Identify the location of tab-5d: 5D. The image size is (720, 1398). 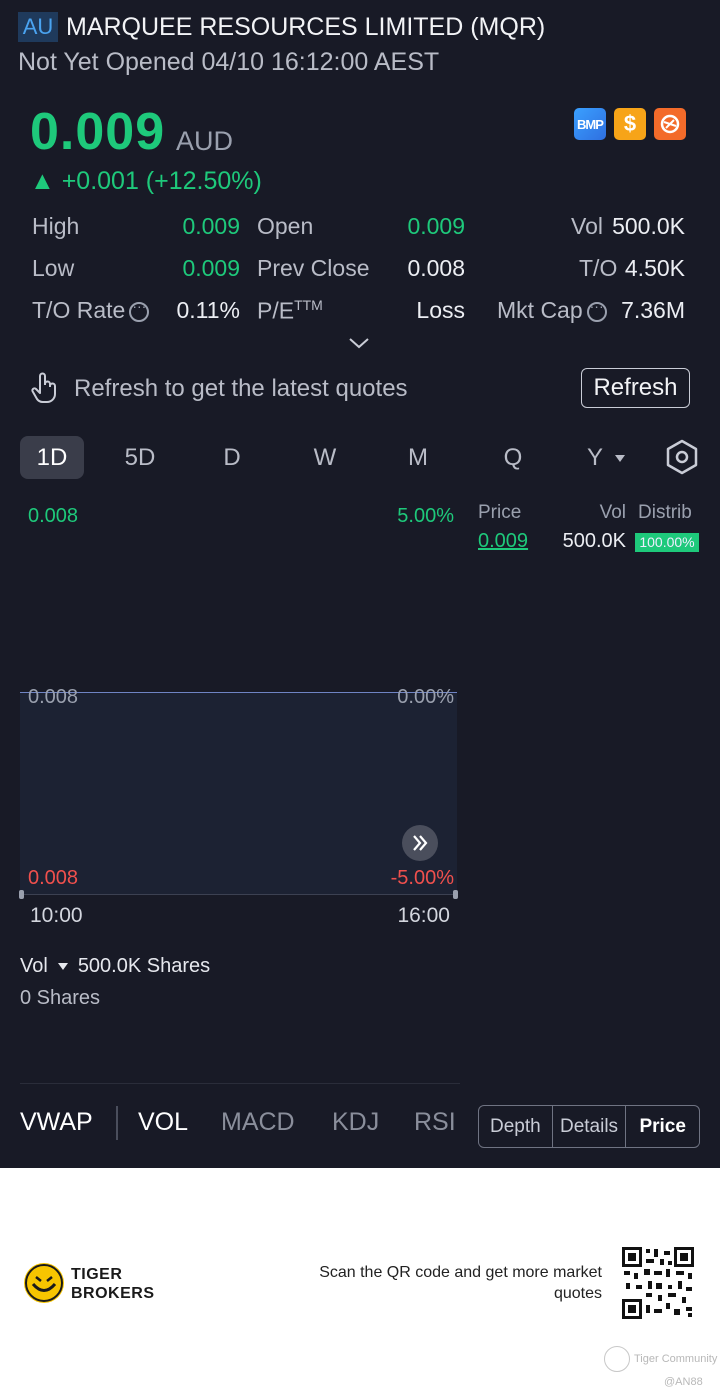
(140, 457).